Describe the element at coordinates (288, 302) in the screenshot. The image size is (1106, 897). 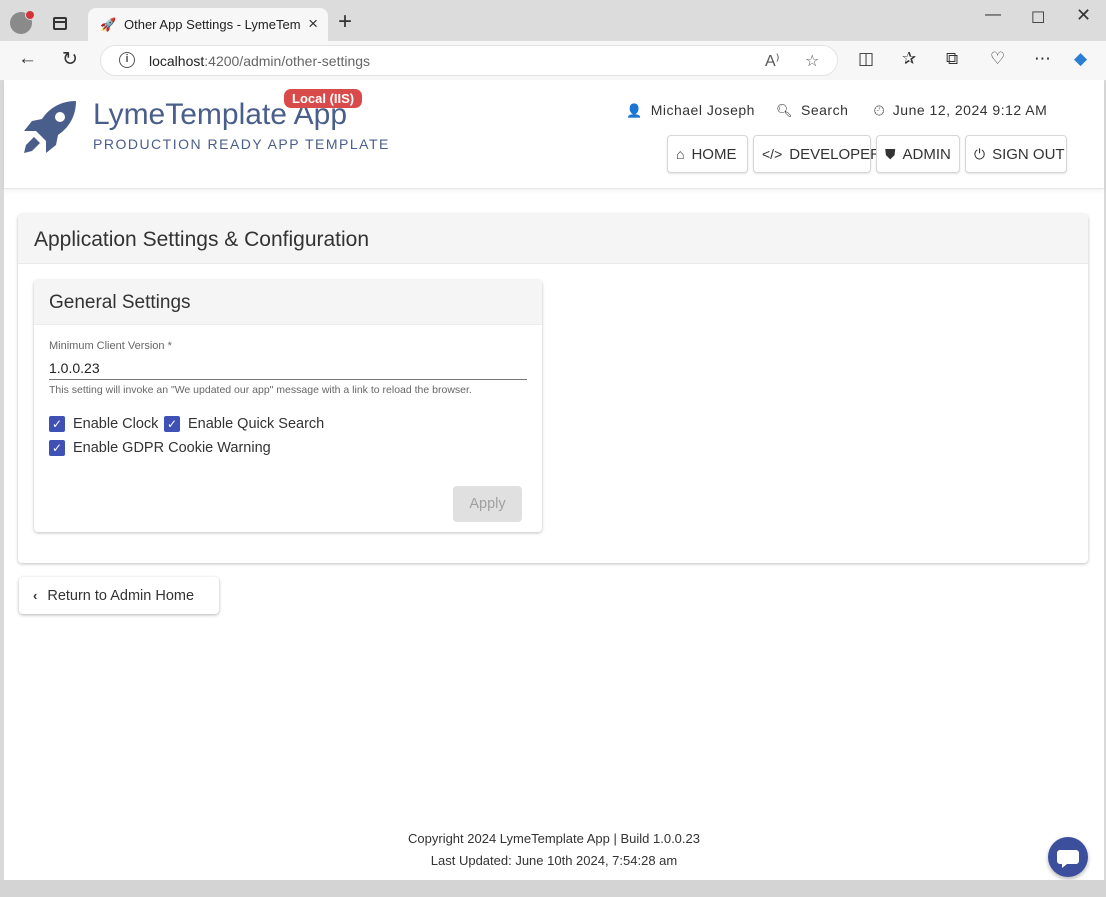
I see `general-settings-header: General Settings` at that location.